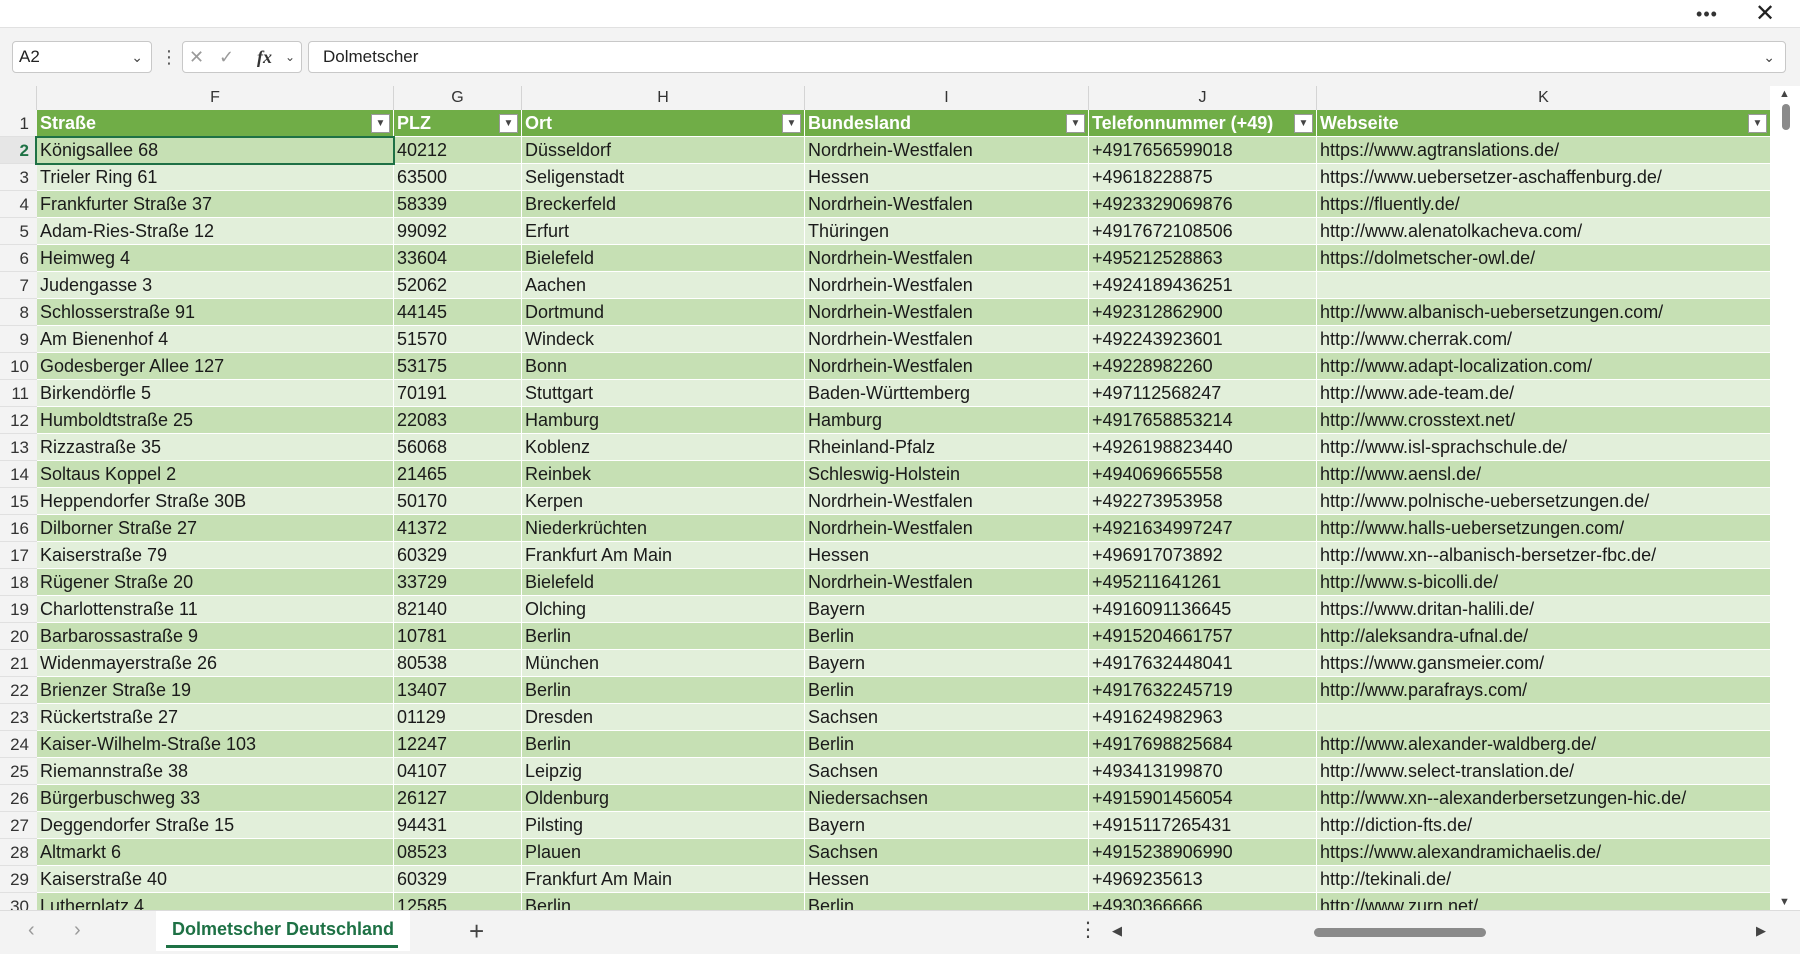 The image size is (1800, 954). I want to click on row-header: 19, so click(18, 609).